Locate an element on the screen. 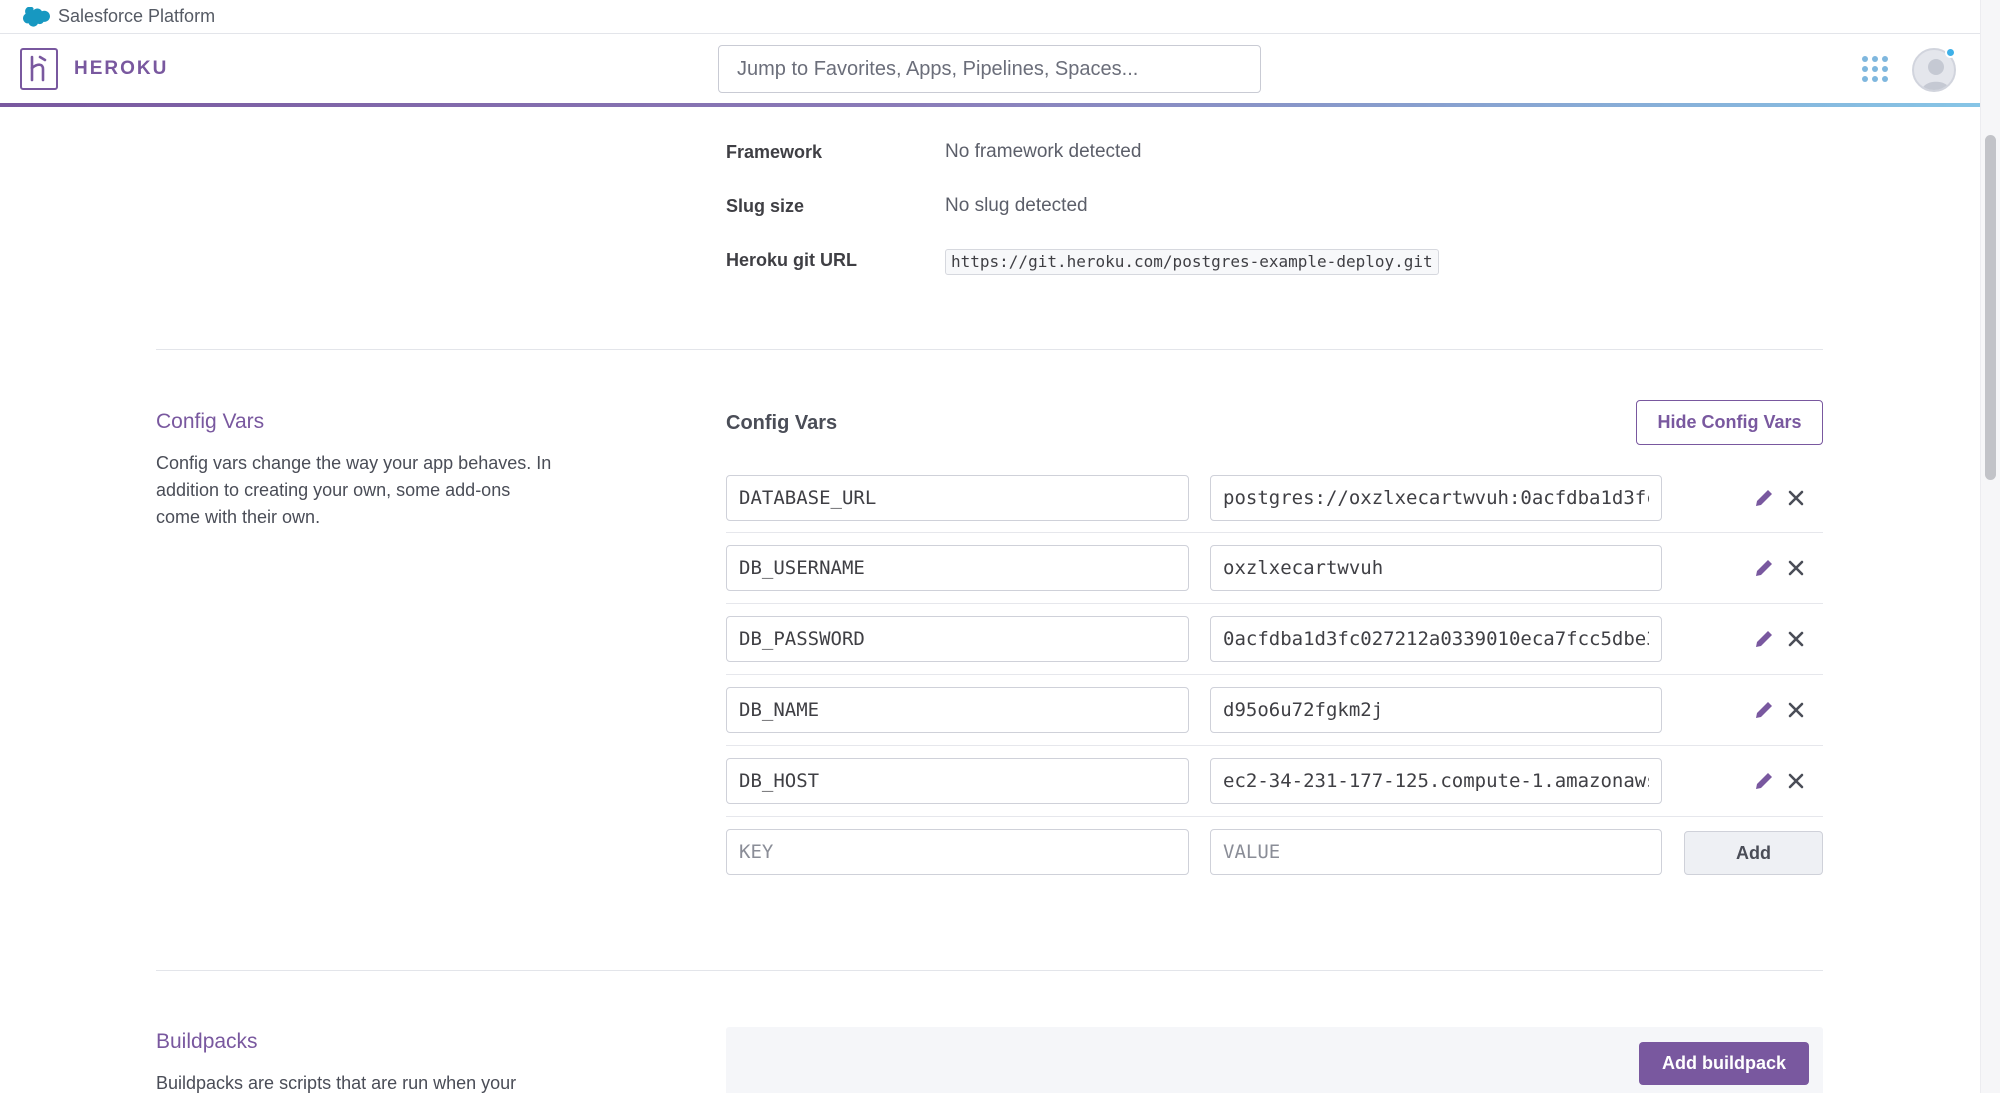 This screenshot has height=1093, width=2000. new-config-key-input is located at coordinates (957, 852).